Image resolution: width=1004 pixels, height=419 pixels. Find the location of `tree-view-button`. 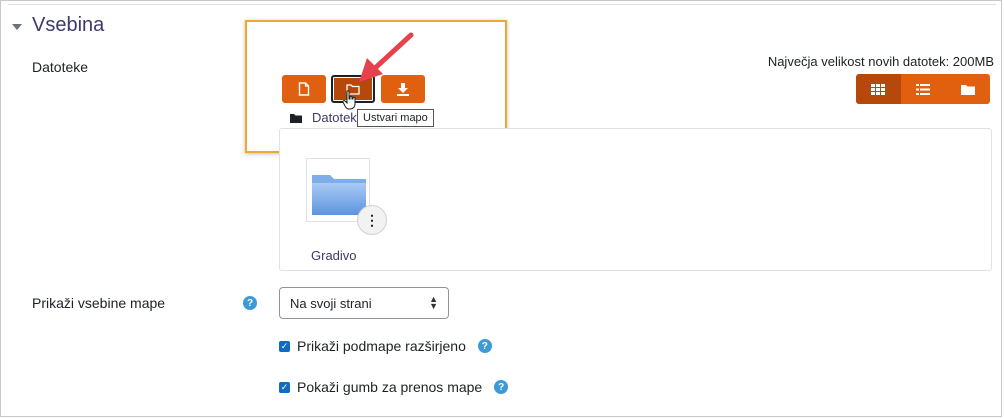

tree-view-button is located at coordinates (967, 89).